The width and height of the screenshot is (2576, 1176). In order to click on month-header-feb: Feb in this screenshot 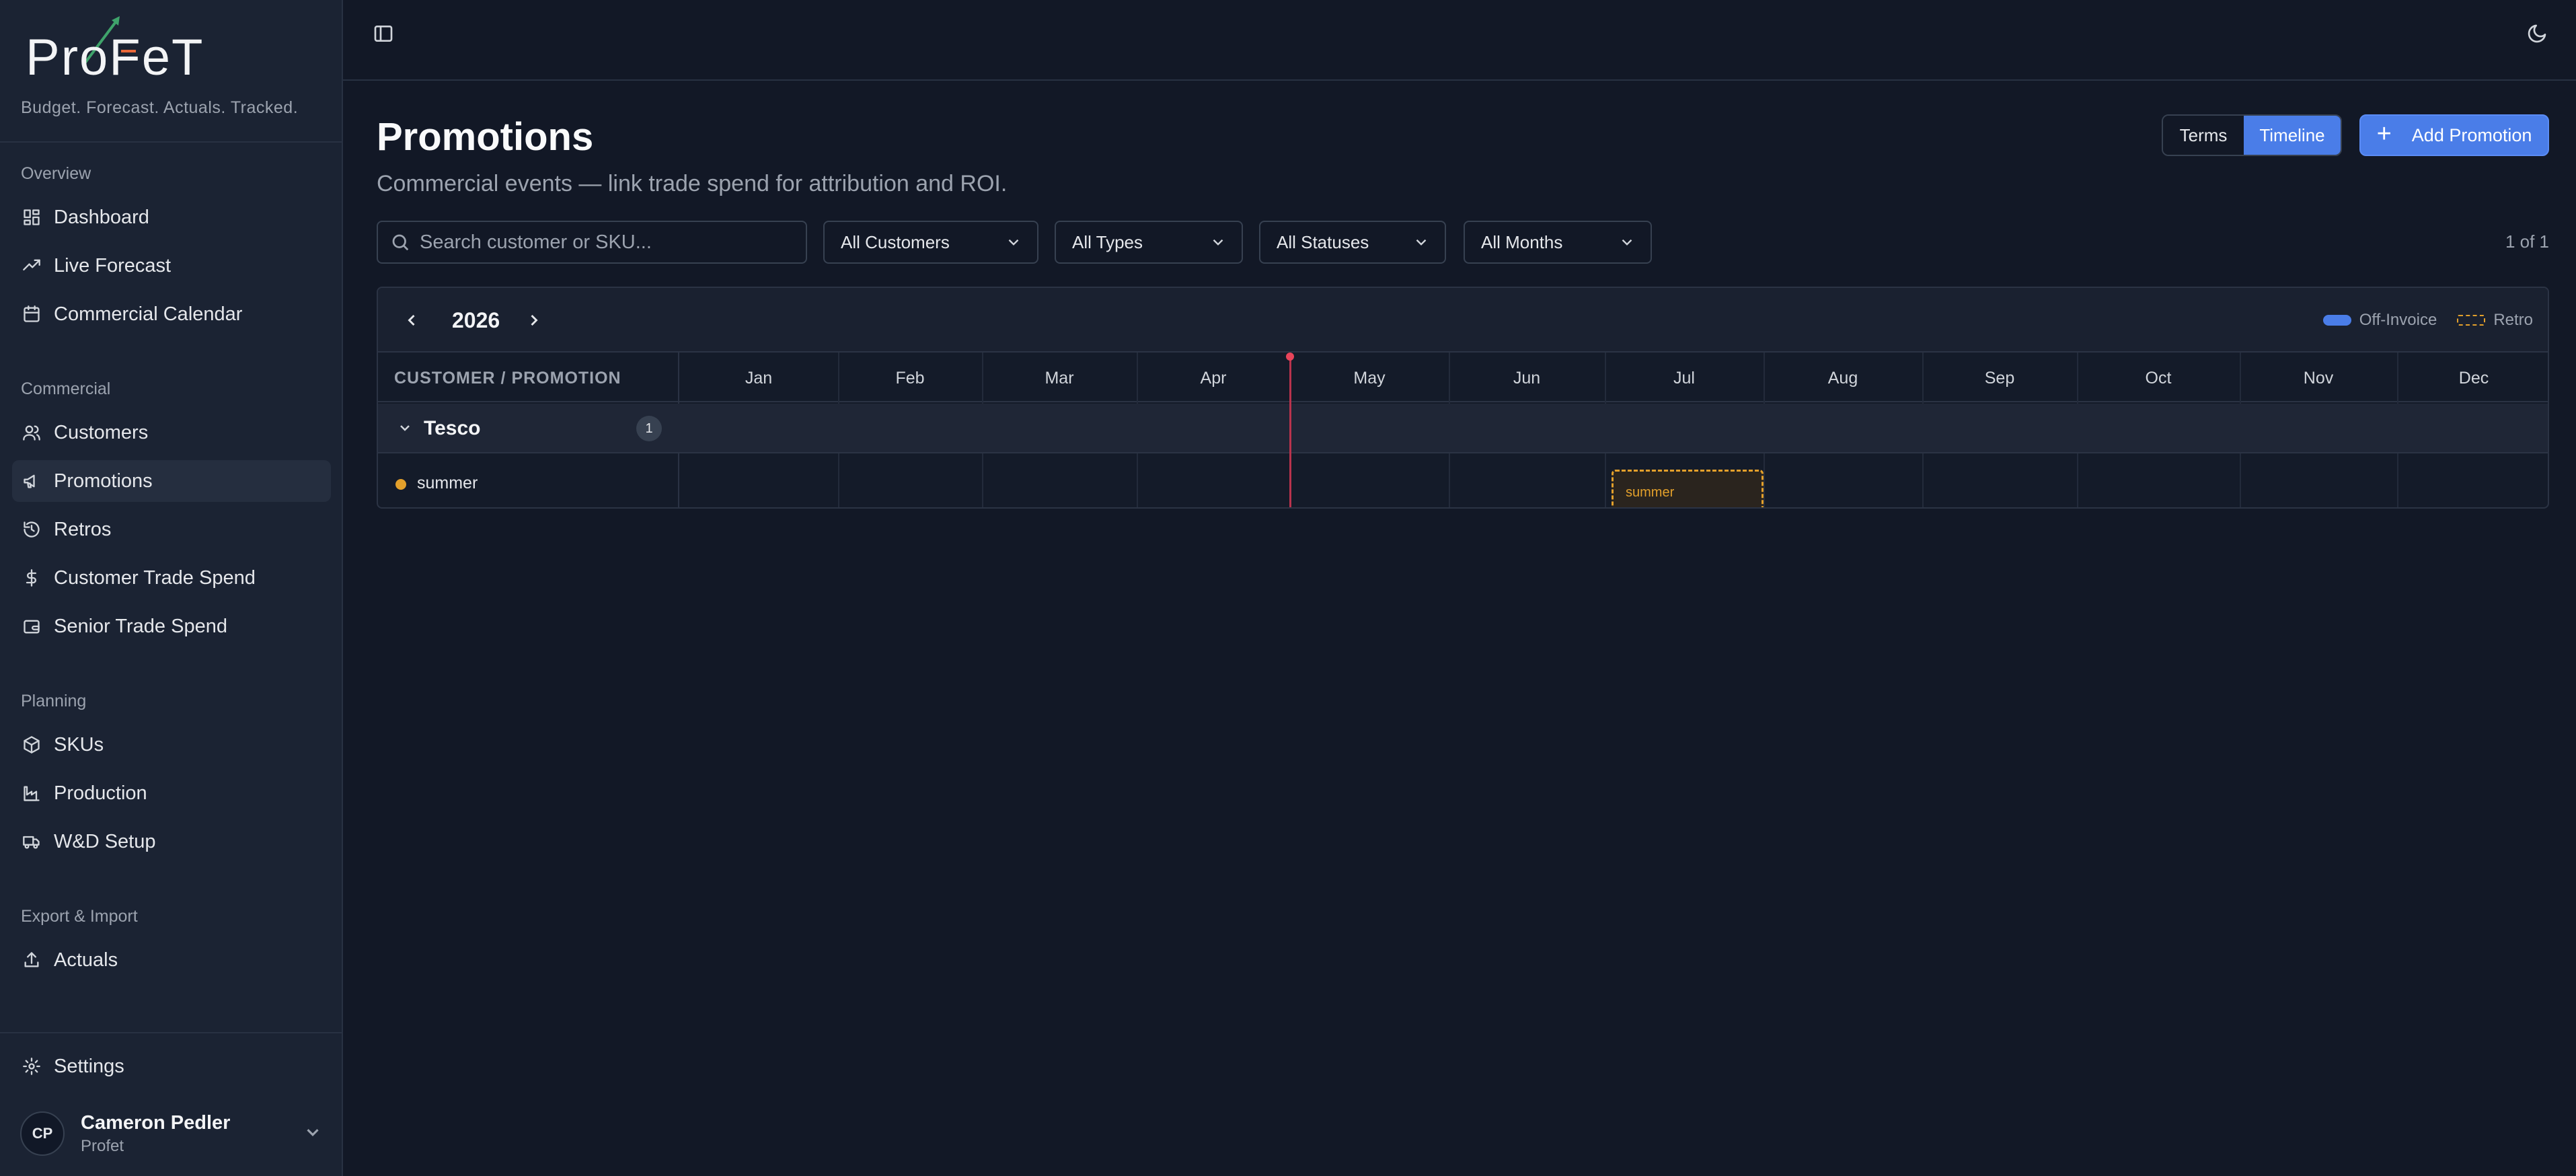, I will do `click(910, 379)`.